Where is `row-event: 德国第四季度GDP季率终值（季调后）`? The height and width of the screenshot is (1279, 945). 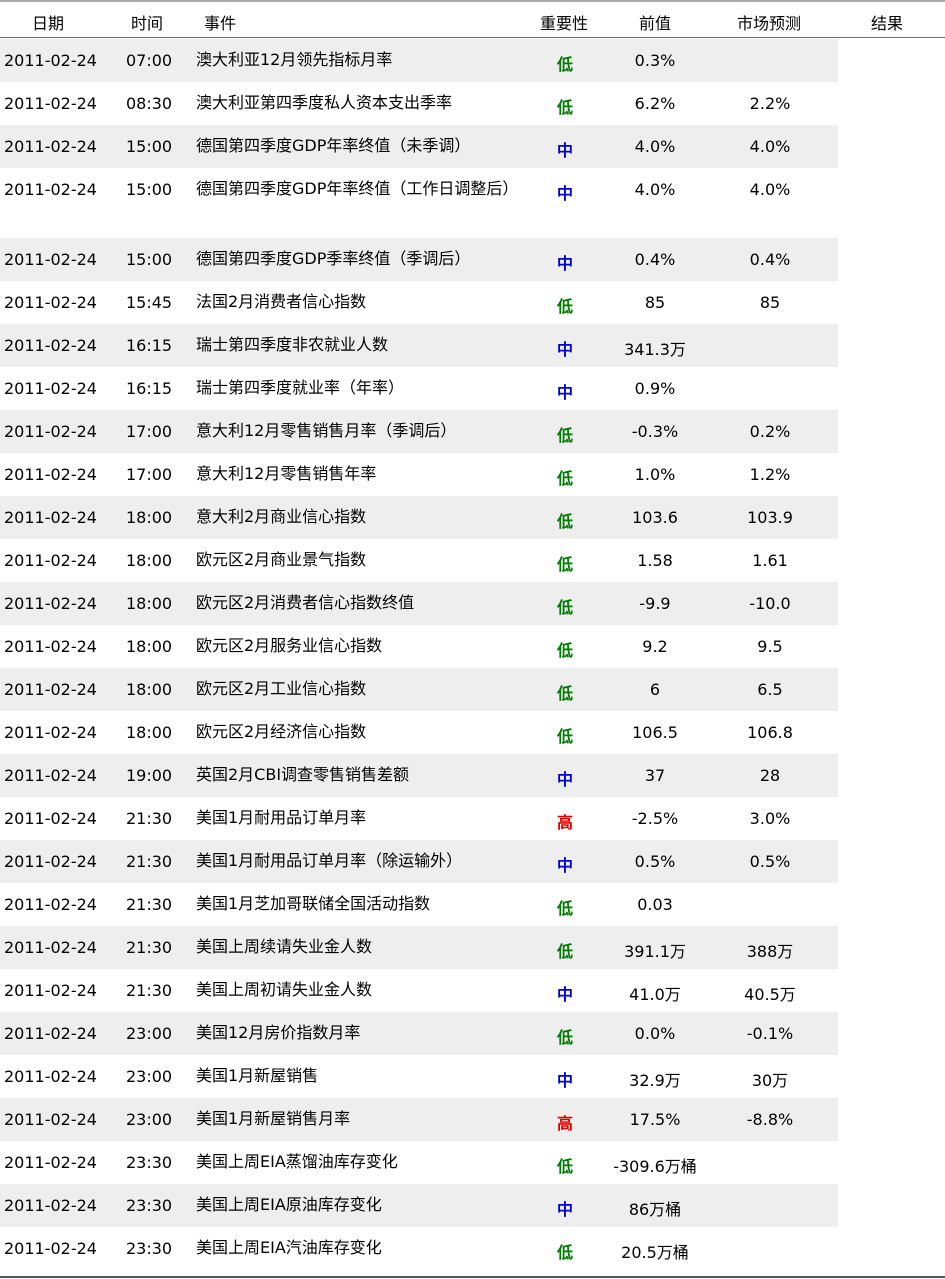
row-event: 德国第四季度GDP季率终值（季调后） is located at coordinates (333, 258).